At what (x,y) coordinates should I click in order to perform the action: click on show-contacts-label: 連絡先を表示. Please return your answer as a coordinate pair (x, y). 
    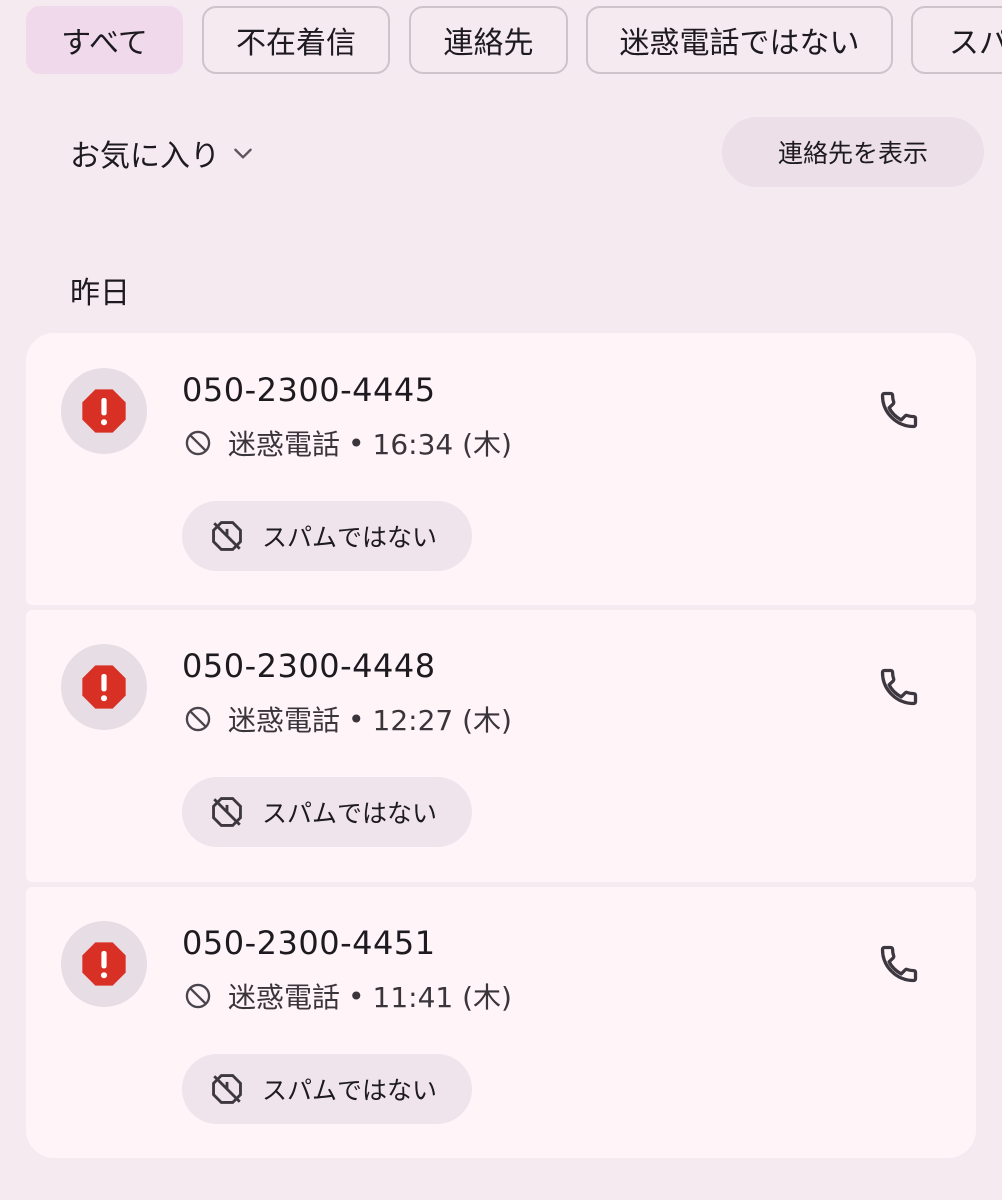
    Looking at the image, I should click on (852, 153).